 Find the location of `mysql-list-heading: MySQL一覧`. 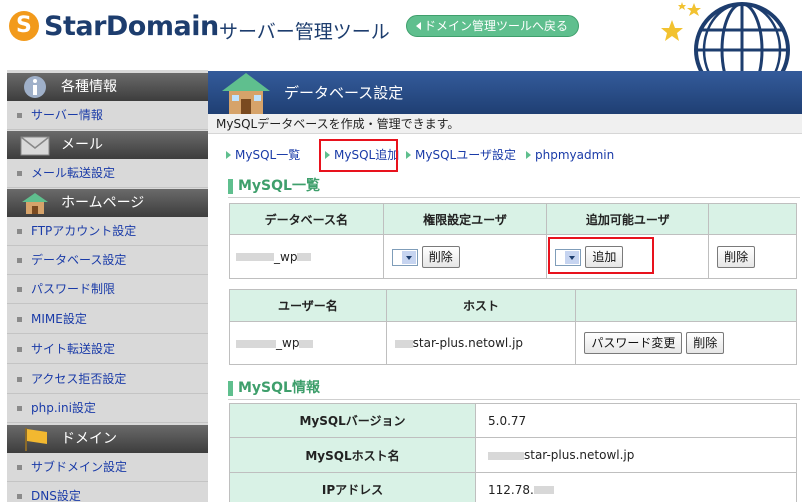

mysql-list-heading: MySQL一覧 is located at coordinates (514, 187).